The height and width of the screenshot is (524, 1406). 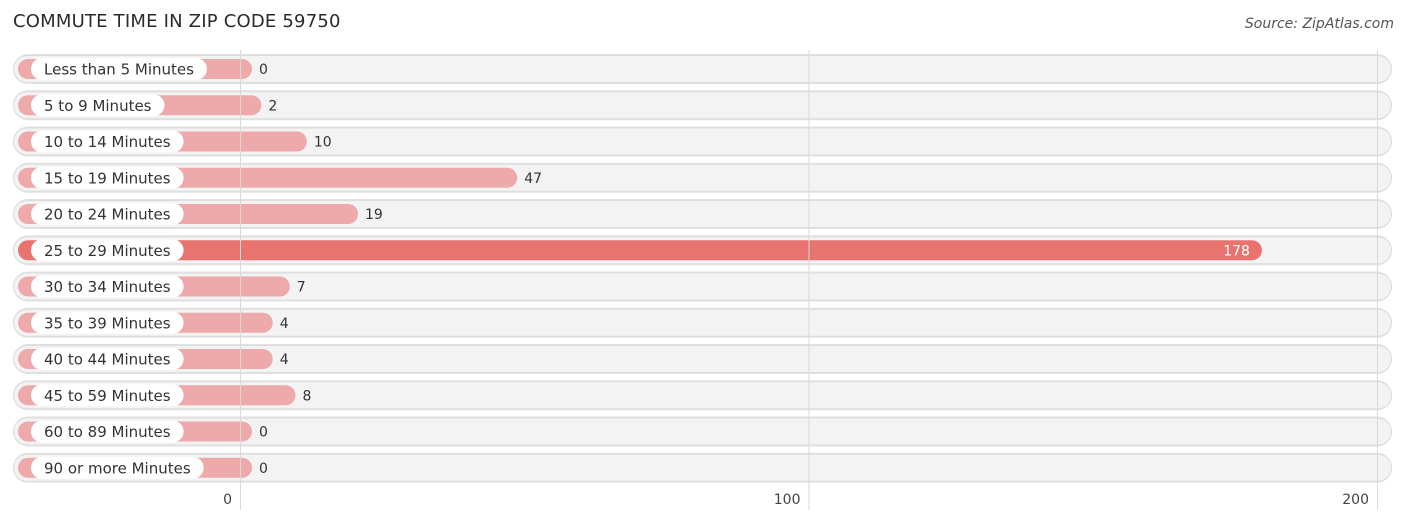 What do you see at coordinates (533, 179) in the screenshot?
I see `value-label: 47` at bounding box center [533, 179].